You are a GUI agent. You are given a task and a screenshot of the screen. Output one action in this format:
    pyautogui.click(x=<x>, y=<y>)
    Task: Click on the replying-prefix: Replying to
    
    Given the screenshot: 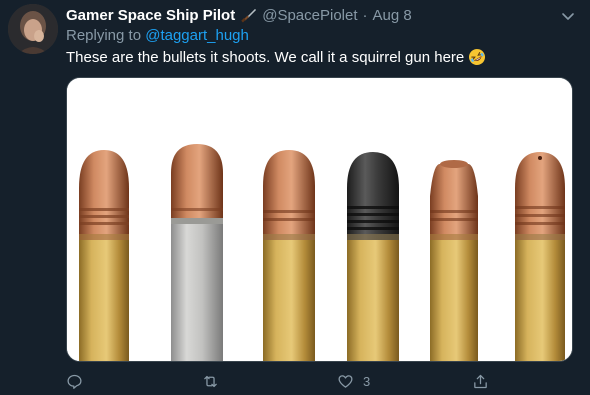 What is the action you would take?
    pyautogui.click(x=104, y=35)
    